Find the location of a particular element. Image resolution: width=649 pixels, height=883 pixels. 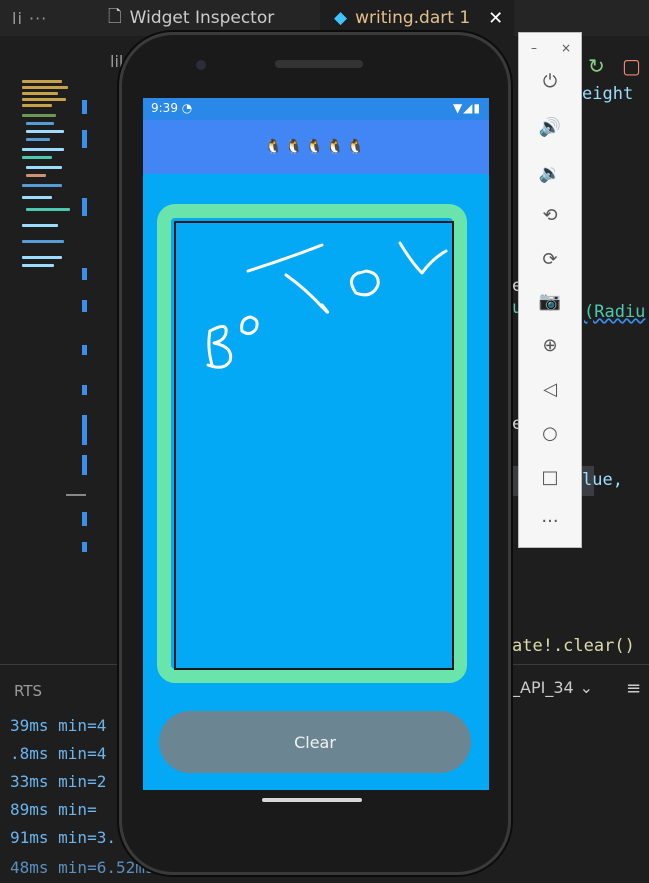

power-icon: ⏻ is located at coordinates (550, 81).